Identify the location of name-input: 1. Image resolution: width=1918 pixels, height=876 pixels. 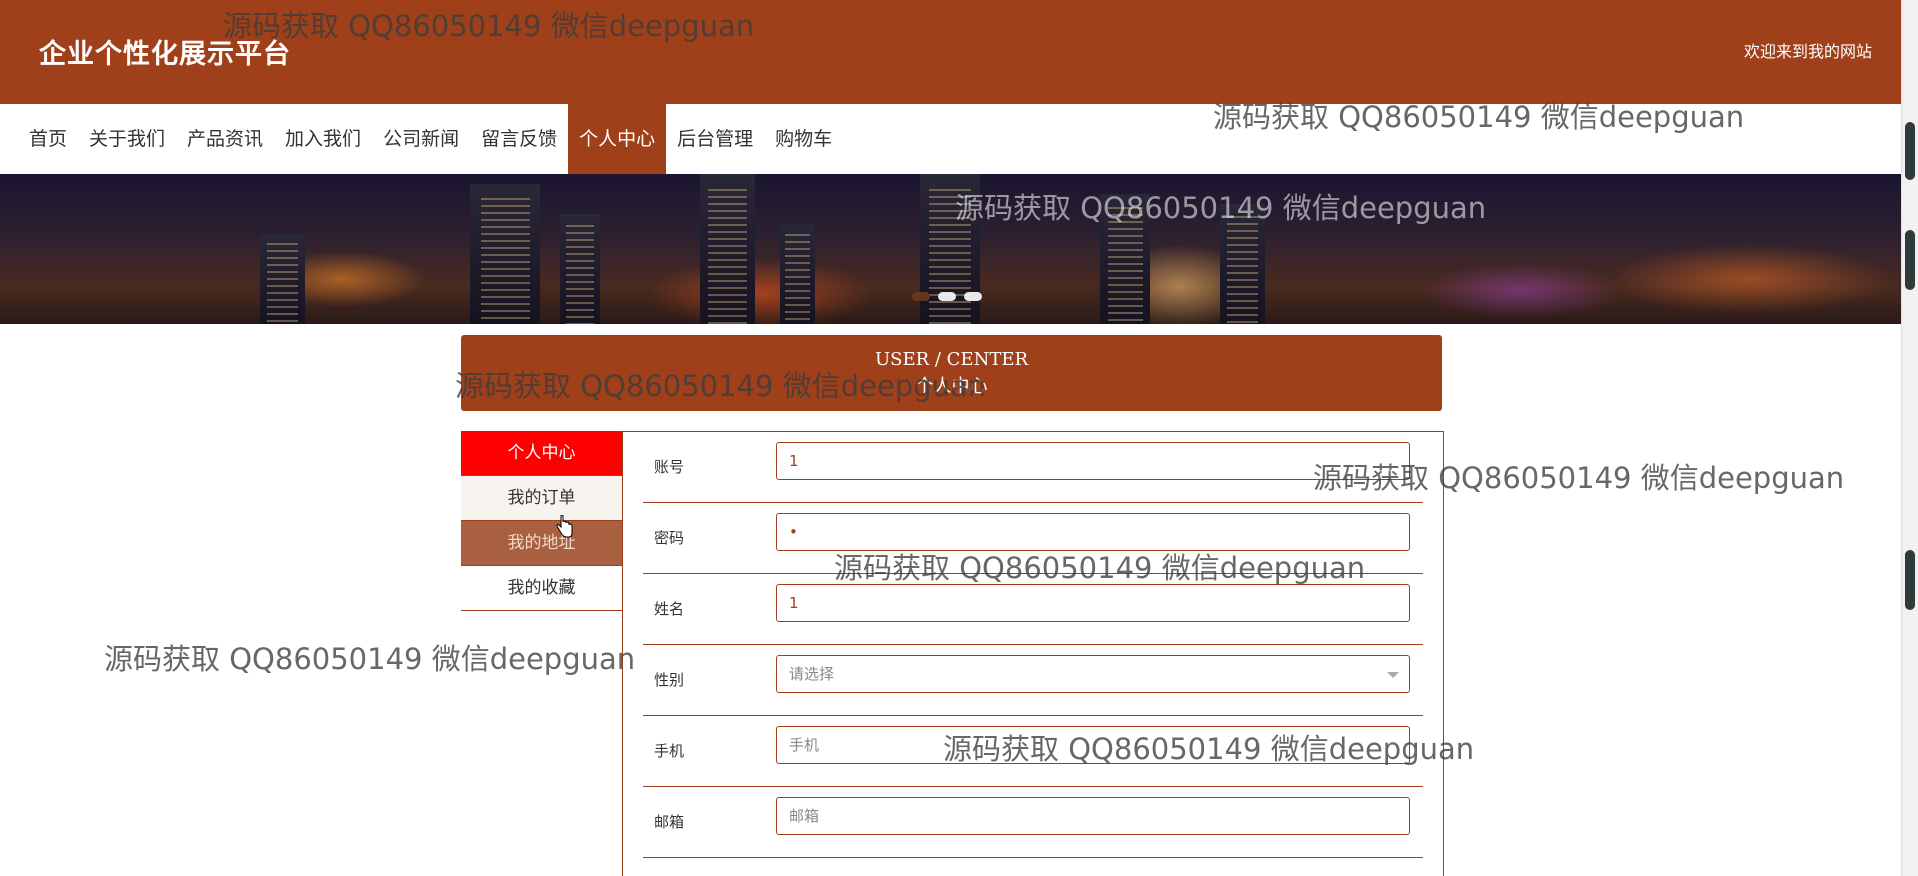
(1093, 603).